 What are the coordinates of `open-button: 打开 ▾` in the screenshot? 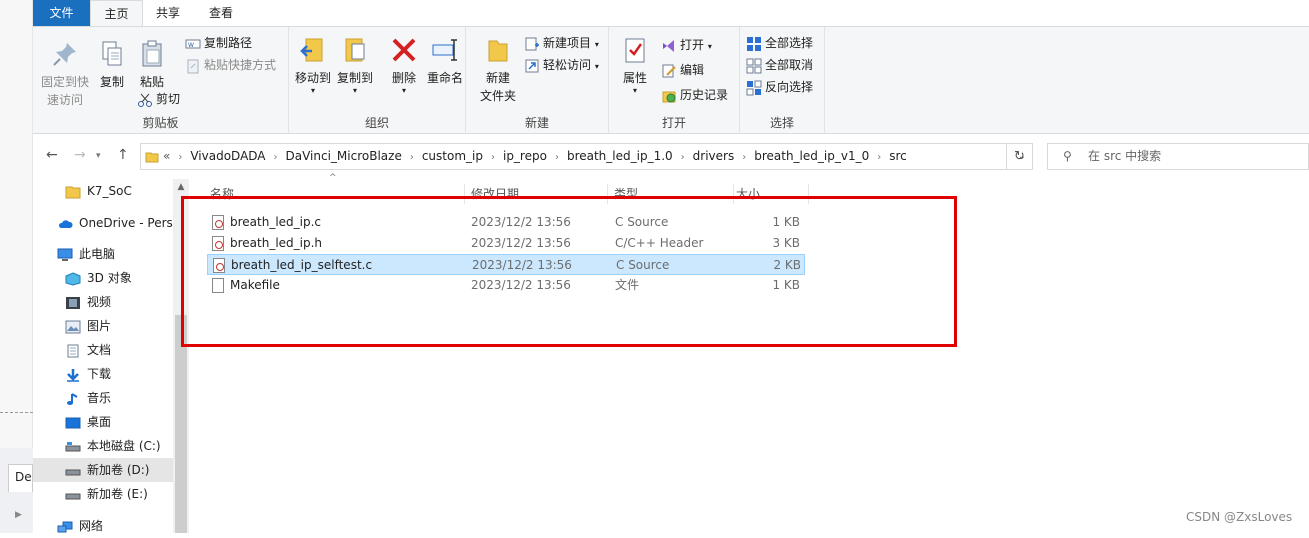 It's located at (686, 45).